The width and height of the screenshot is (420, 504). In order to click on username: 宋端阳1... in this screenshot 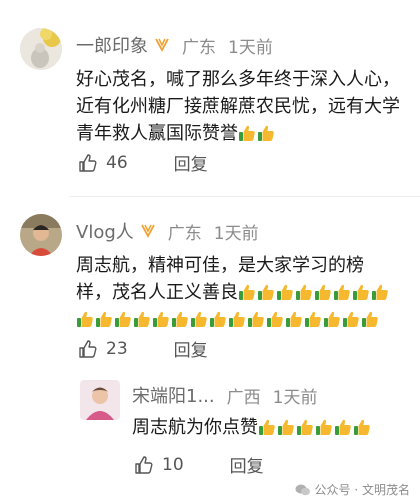, I will do `click(173, 395)`.